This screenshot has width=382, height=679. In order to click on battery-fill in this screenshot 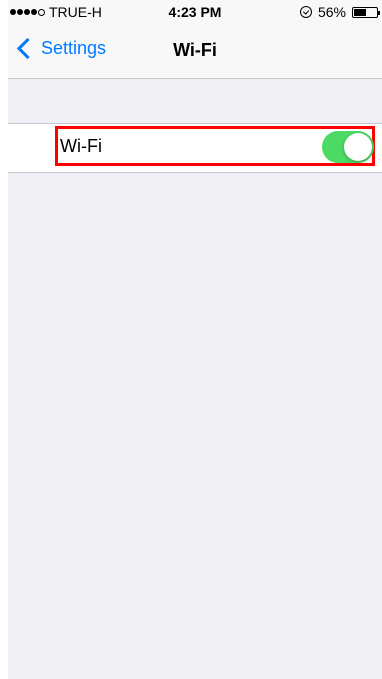, I will do `click(360, 12)`.